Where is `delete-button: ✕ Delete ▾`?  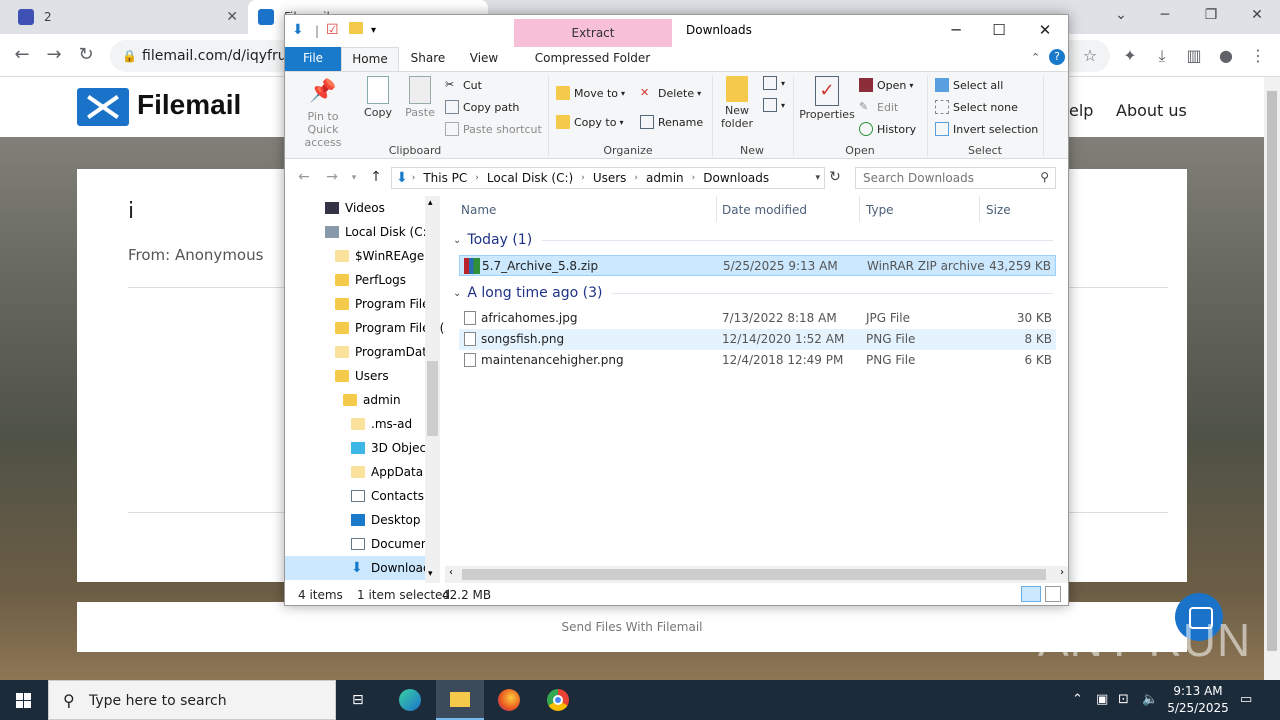
delete-button: ✕ Delete ▾ is located at coordinates (670, 93).